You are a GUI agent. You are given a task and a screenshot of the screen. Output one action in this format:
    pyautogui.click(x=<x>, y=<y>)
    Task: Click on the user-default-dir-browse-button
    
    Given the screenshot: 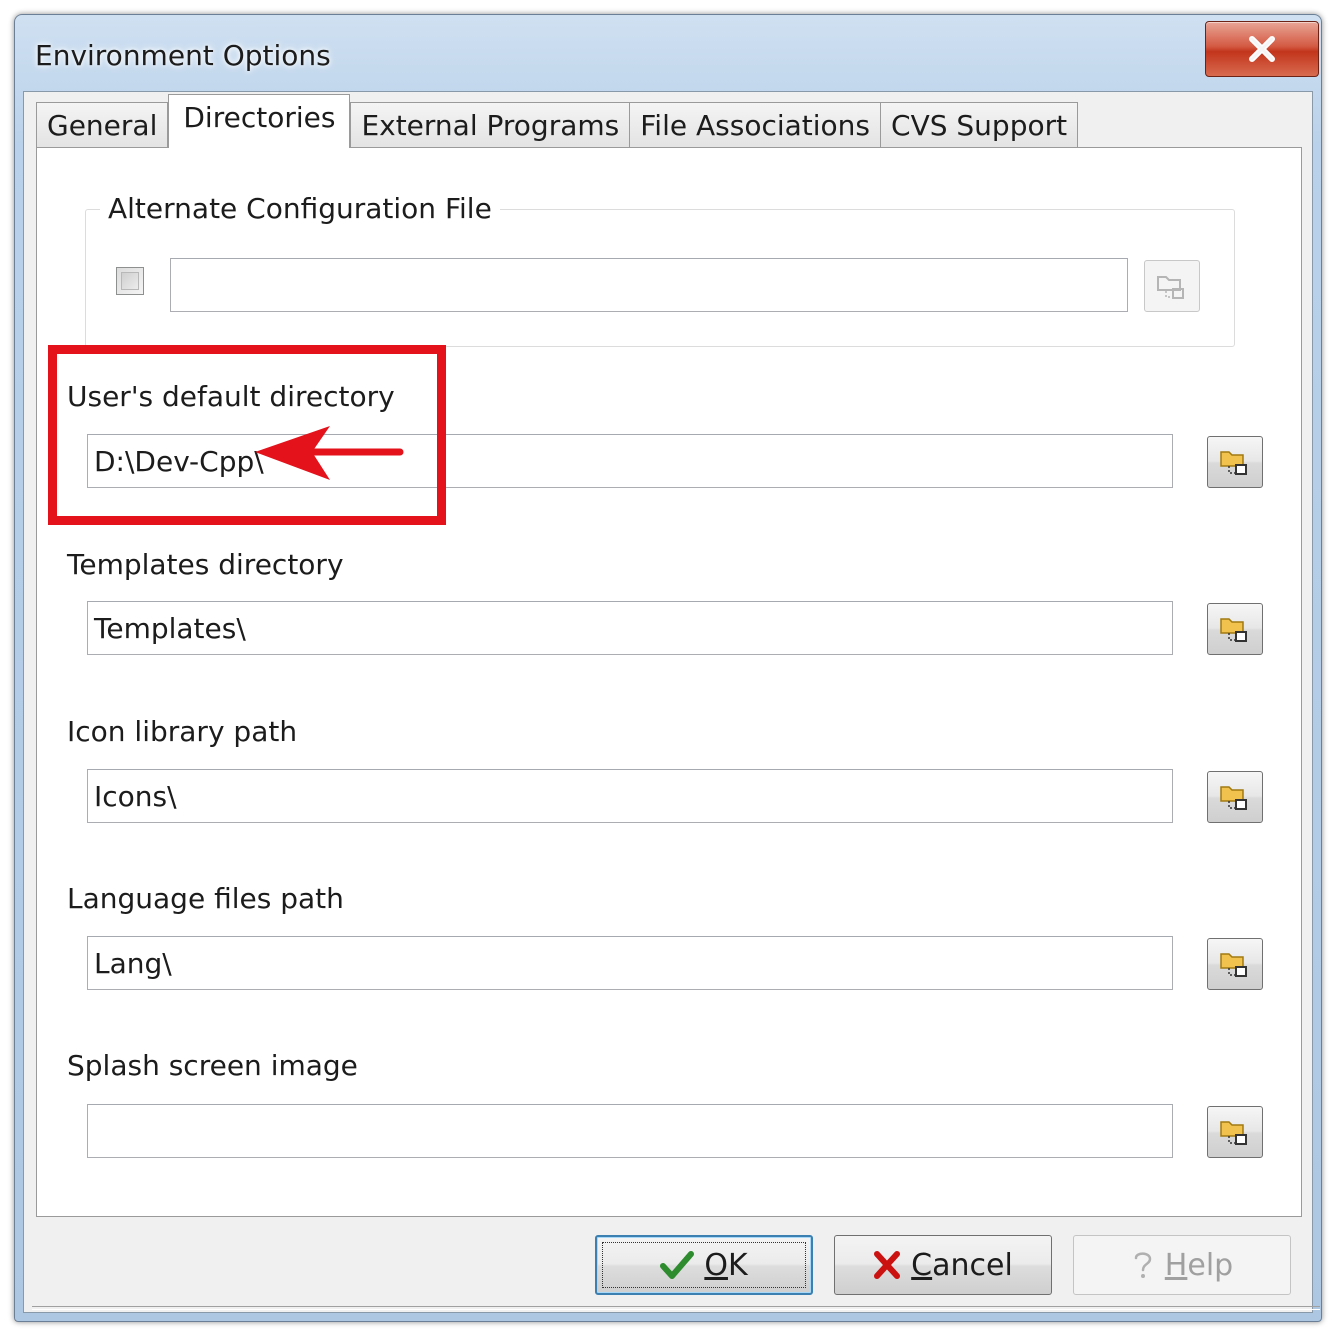 What is the action you would take?
    pyautogui.click(x=1235, y=462)
    